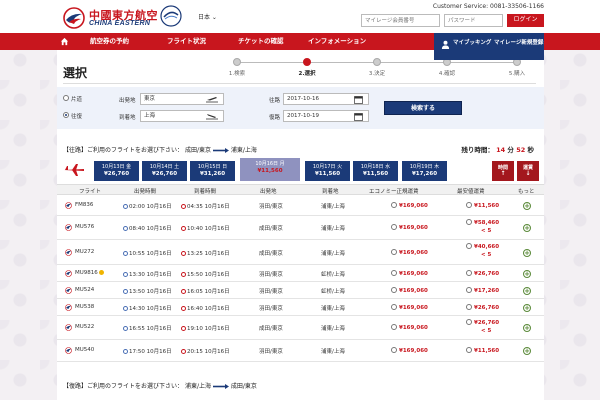 The image size is (600, 400). I want to click on origin: 羽田/東京, so click(271, 207).